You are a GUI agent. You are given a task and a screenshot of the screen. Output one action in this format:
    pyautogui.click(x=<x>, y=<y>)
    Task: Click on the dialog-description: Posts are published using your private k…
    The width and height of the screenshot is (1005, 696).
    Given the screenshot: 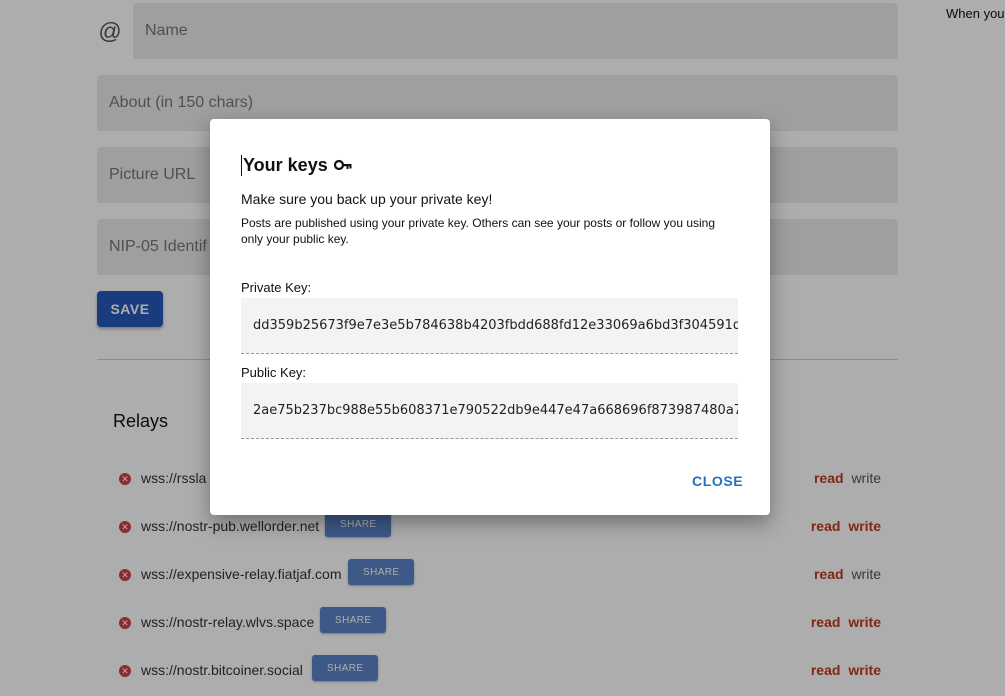 What is the action you would take?
    pyautogui.click(x=478, y=231)
    